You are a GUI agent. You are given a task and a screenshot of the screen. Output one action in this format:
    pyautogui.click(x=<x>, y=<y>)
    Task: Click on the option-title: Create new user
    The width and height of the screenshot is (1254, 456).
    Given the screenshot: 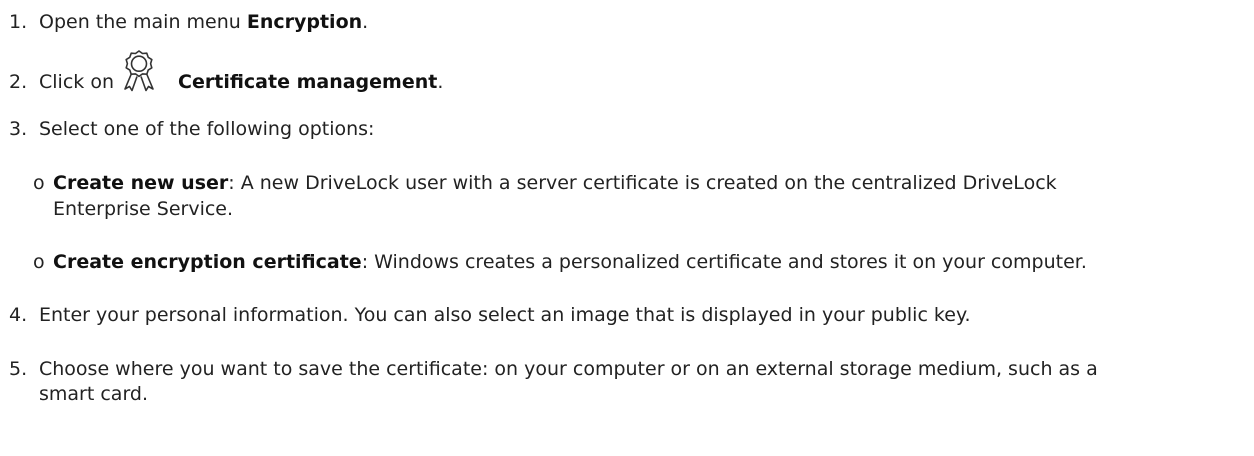 What is the action you would take?
    pyautogui.click(x=141, y=183)
    